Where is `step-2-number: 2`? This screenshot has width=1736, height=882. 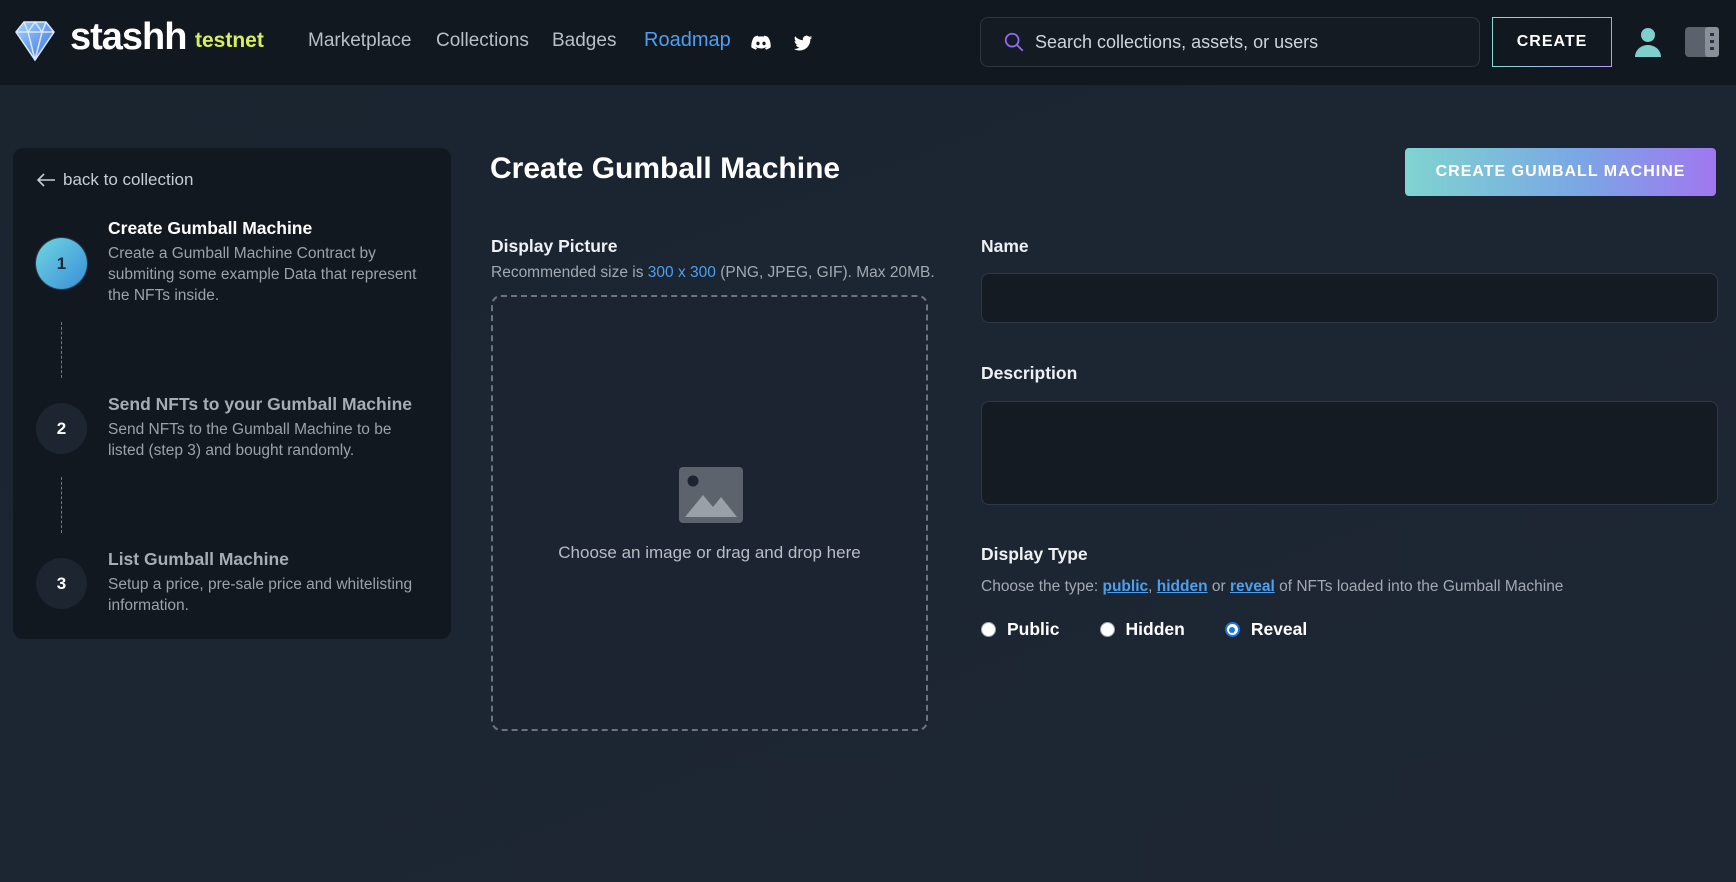 step-2-number: 2 is located at coordinates (61, 428).